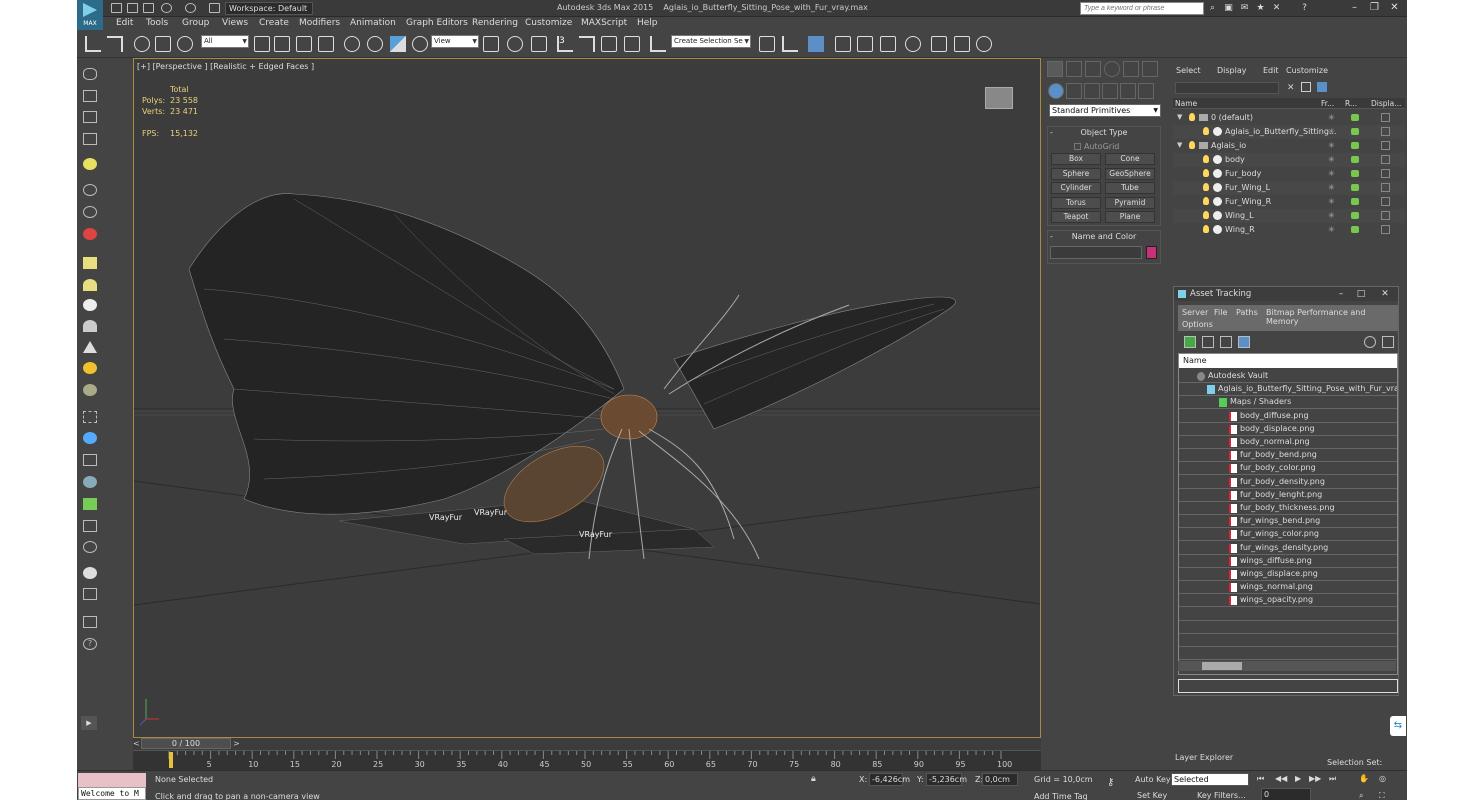 The height and width of the screenshot is (800, 1480). I want to click on rendered-frame-window-icon, so click(962, 44).